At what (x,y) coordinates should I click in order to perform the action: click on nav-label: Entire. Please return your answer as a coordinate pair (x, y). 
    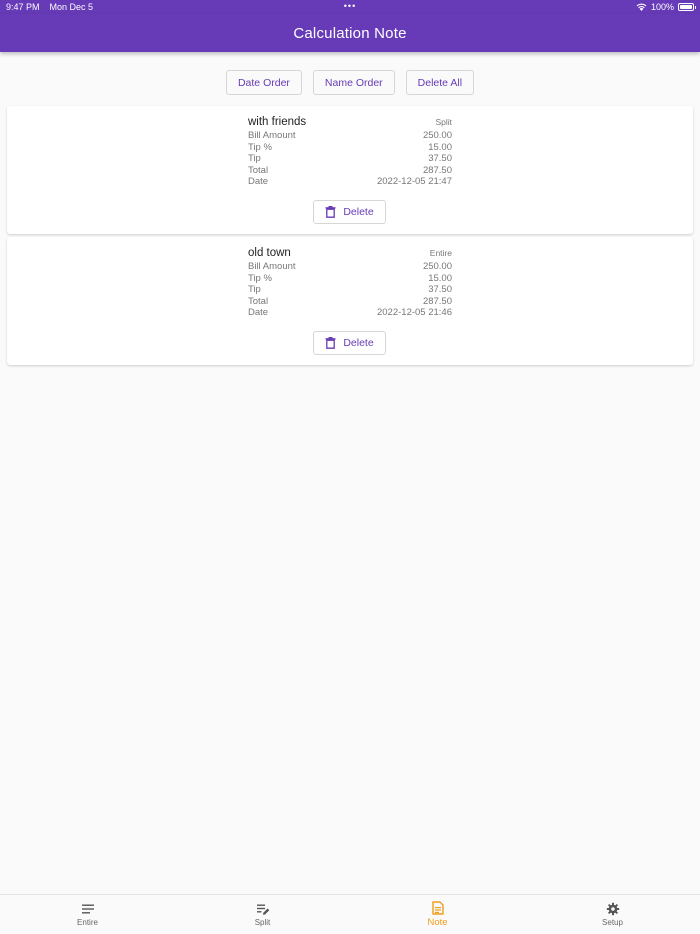
    Looking at the image, I should click on (87, 922).